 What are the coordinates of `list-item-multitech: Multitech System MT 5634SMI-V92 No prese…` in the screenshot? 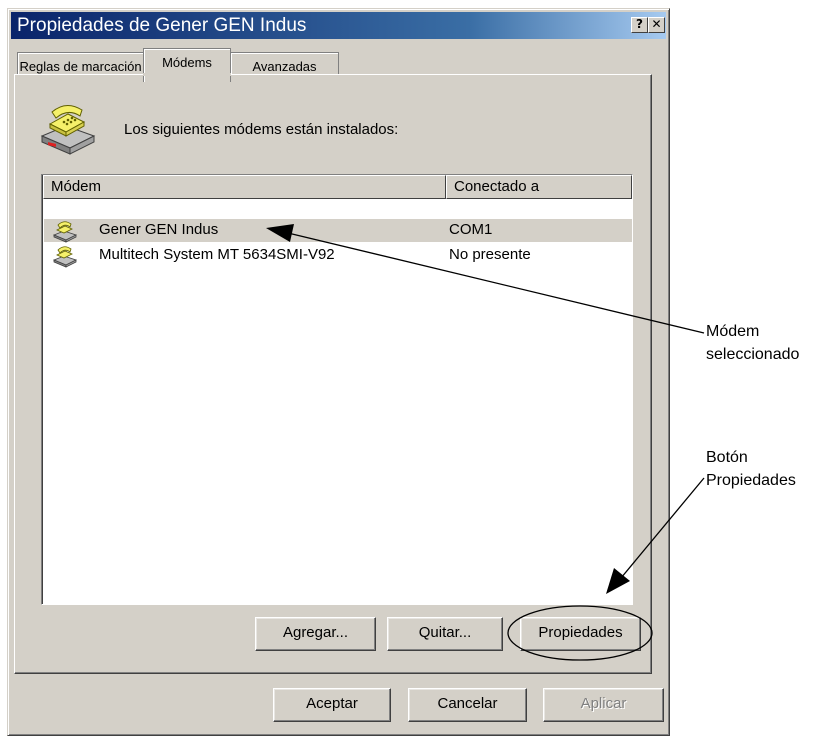 It's located at (338, 256).